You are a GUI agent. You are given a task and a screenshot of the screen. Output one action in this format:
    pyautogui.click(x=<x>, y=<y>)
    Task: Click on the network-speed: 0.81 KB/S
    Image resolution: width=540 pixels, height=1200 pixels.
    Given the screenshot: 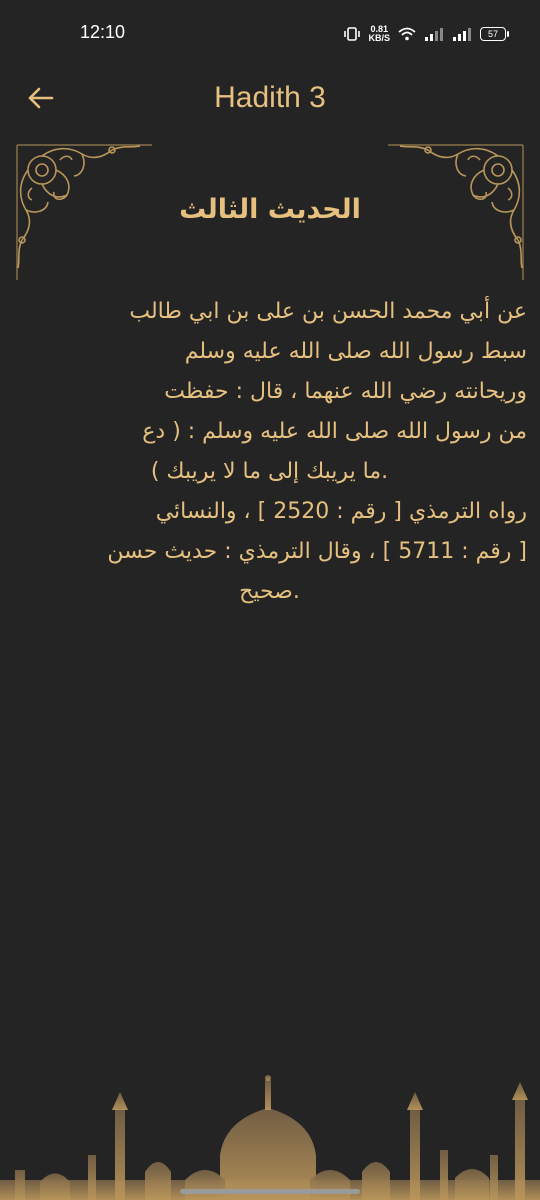 What is the action you would take?
    pyautogui.click(x=379, y=34)
    